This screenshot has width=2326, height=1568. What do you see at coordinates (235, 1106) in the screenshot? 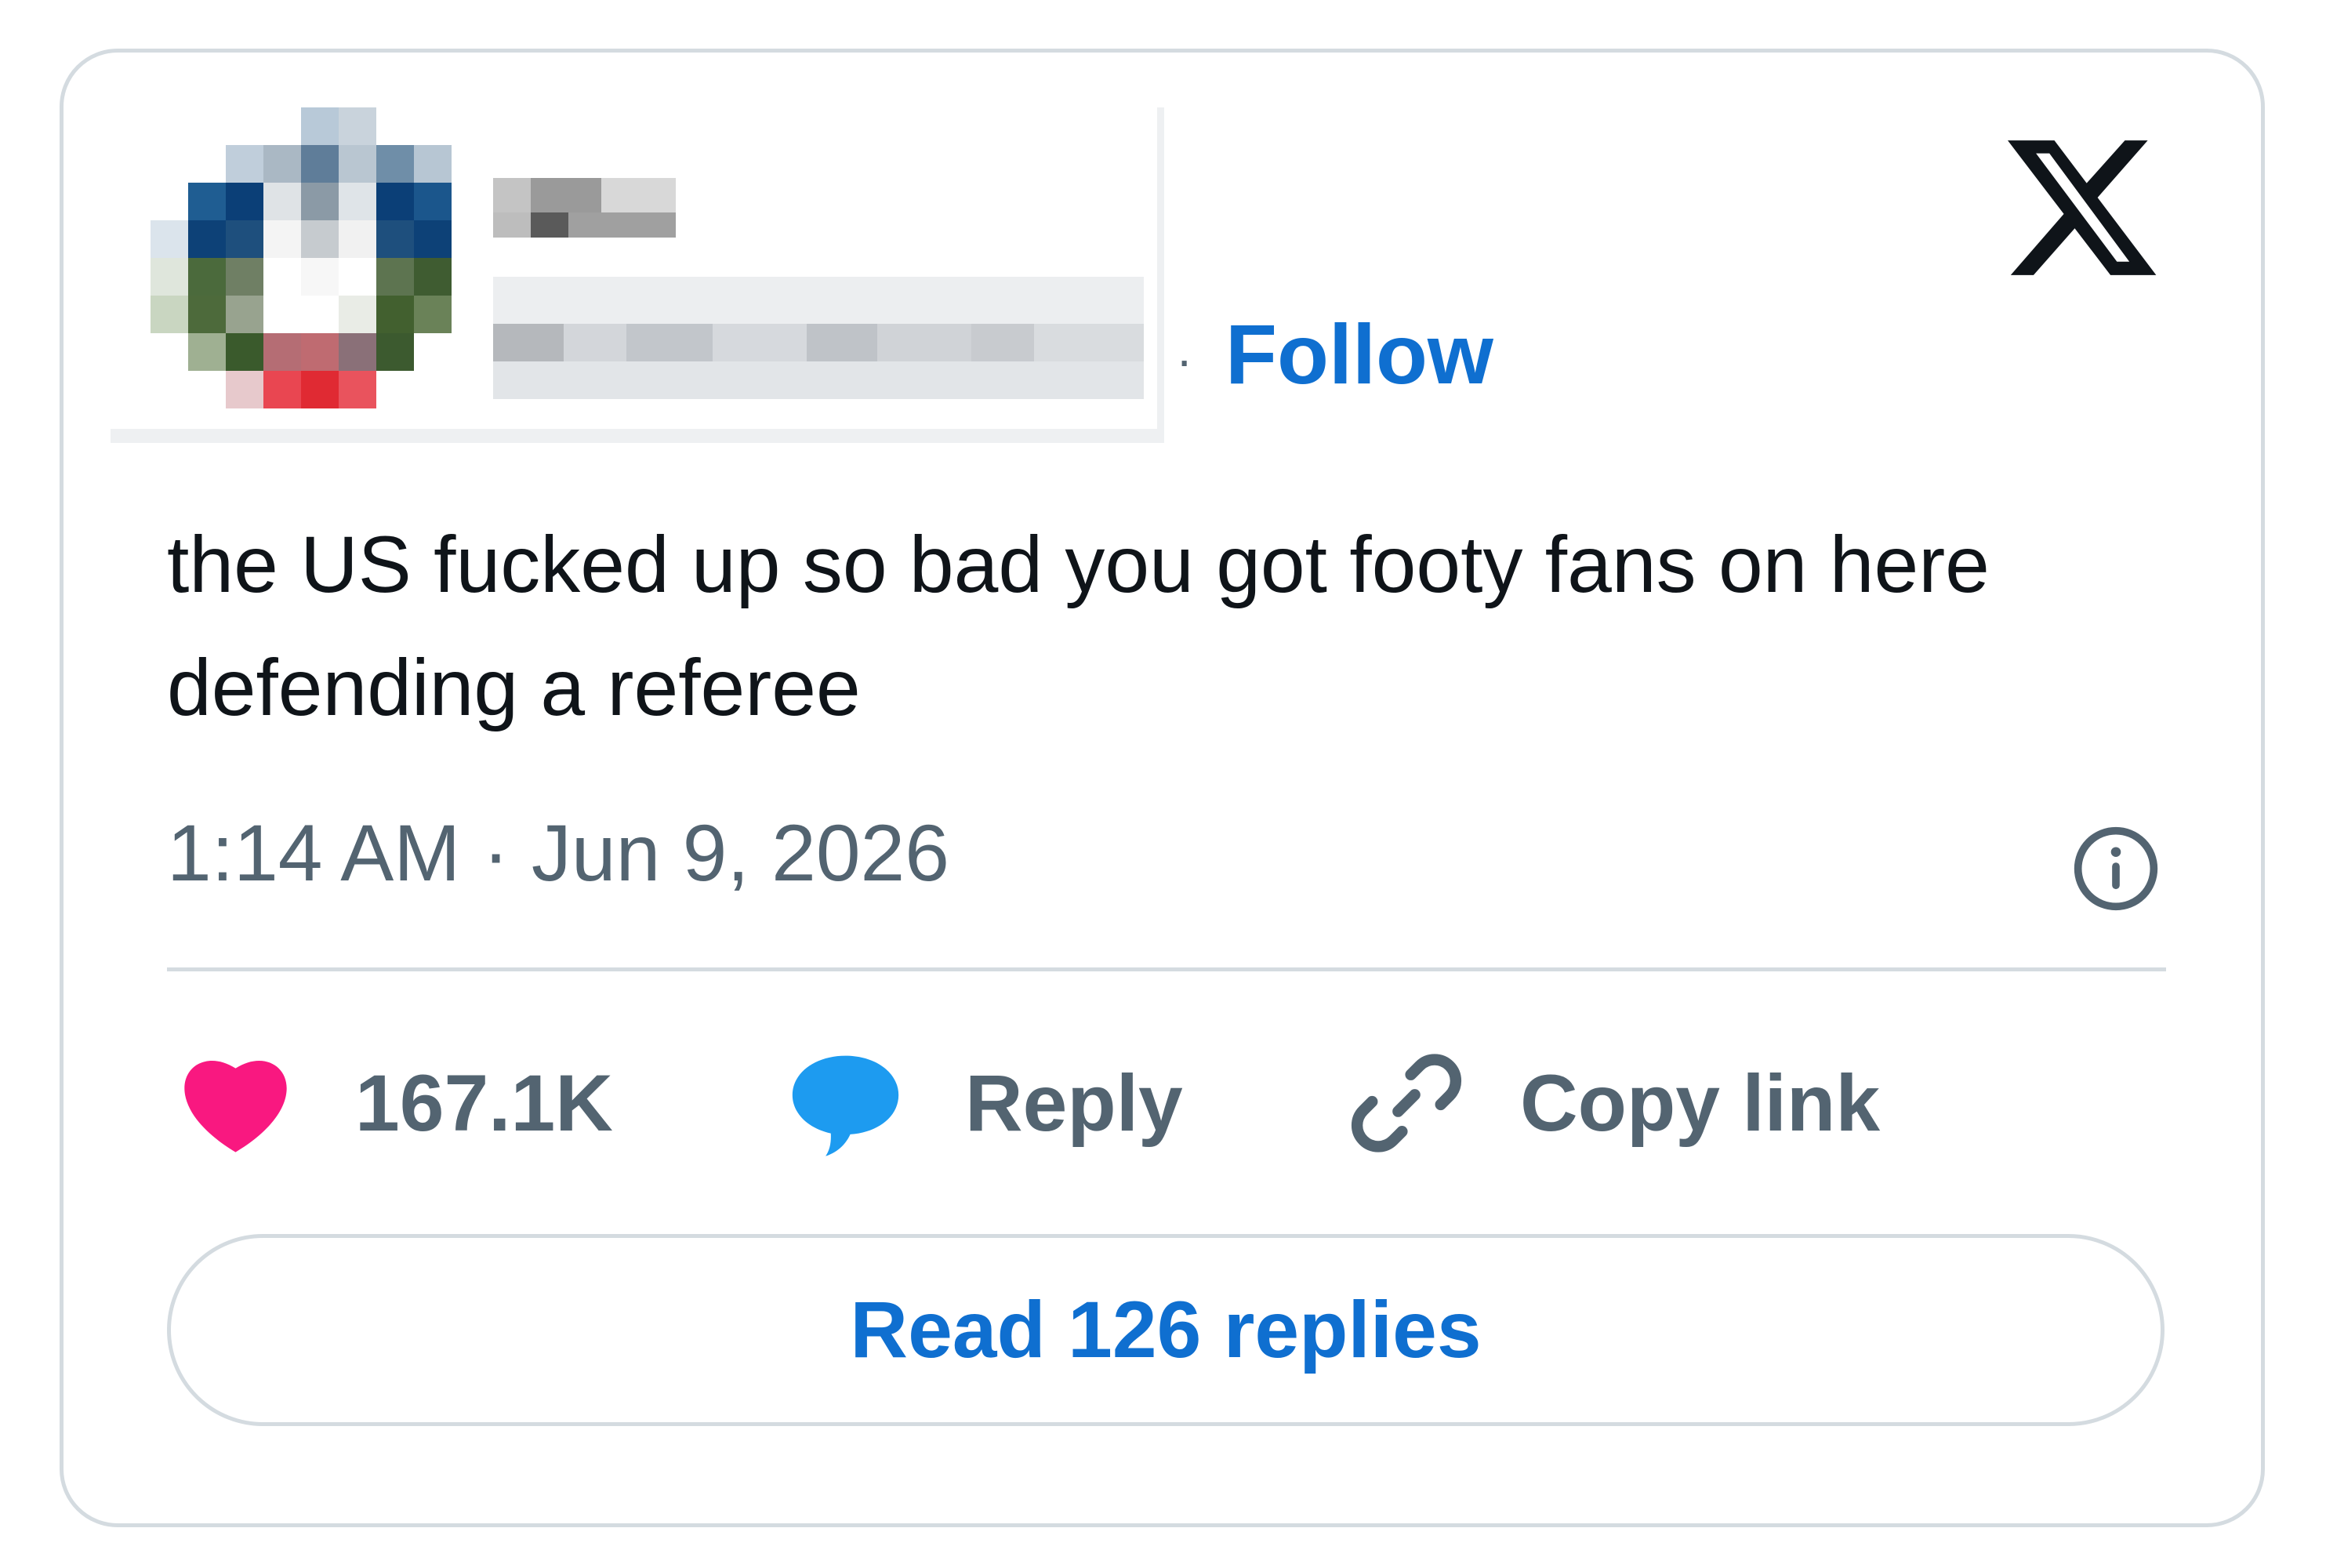
I see `heart-icon` at bounding box center [235, 1106].